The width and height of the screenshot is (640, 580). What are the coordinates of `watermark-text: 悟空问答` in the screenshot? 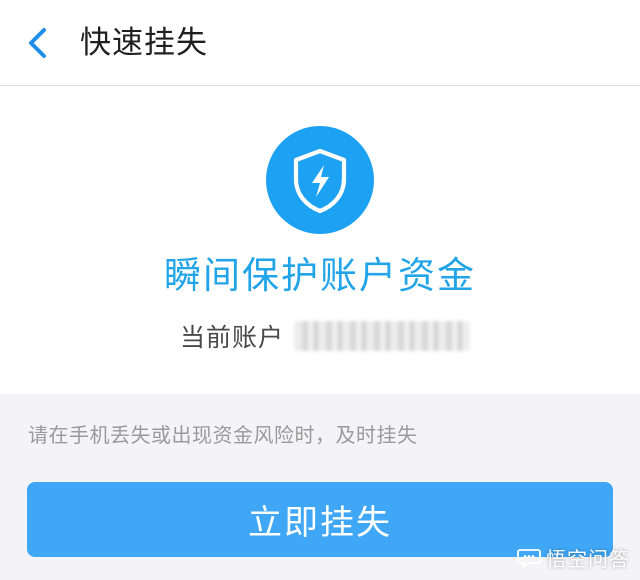 It's located at (588, 559).